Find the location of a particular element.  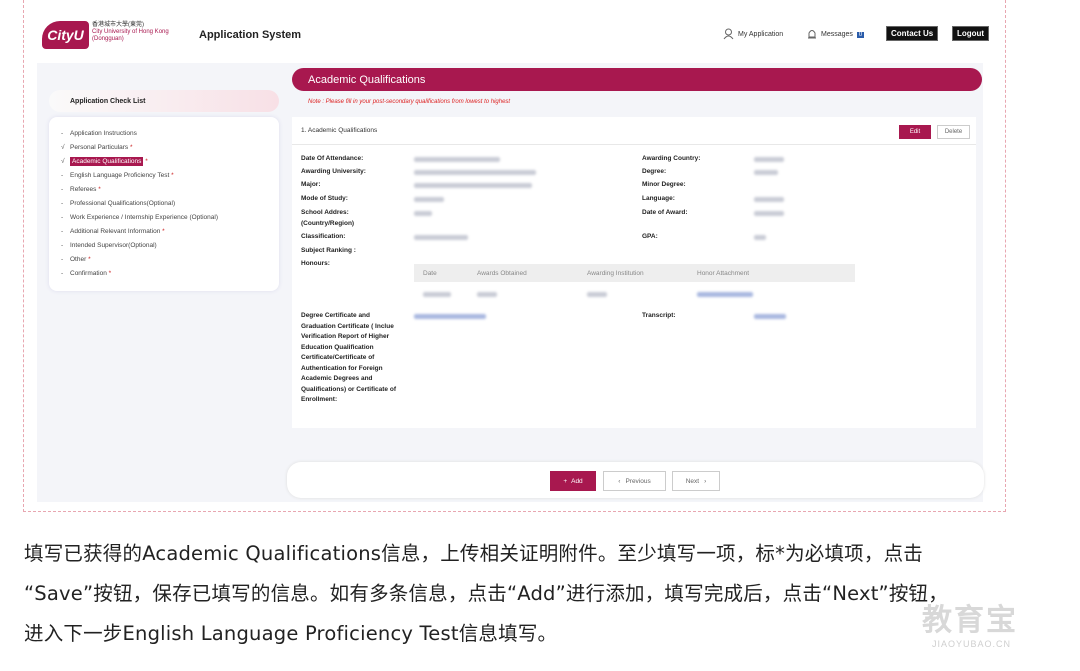

university-name-en: City University of Hong Kong is located at coordinates (130, 32).